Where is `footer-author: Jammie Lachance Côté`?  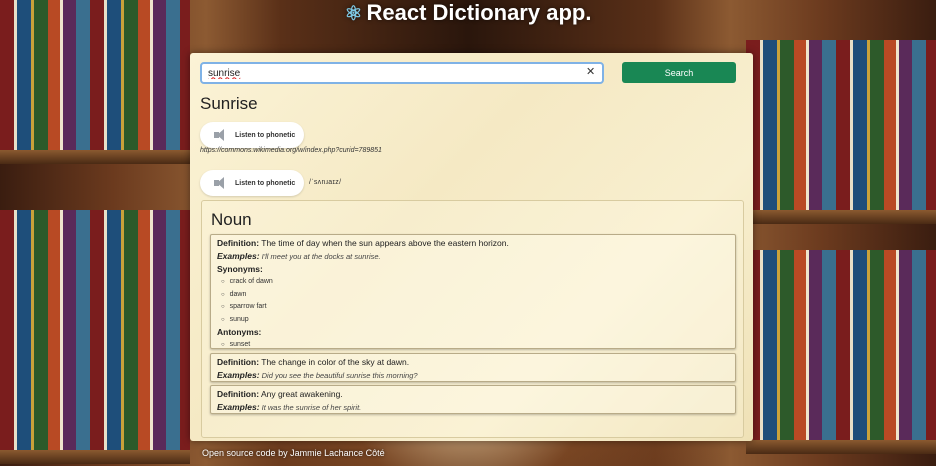 footer-author: Jammie Lachance Côté is located at coordinates (337, 453).